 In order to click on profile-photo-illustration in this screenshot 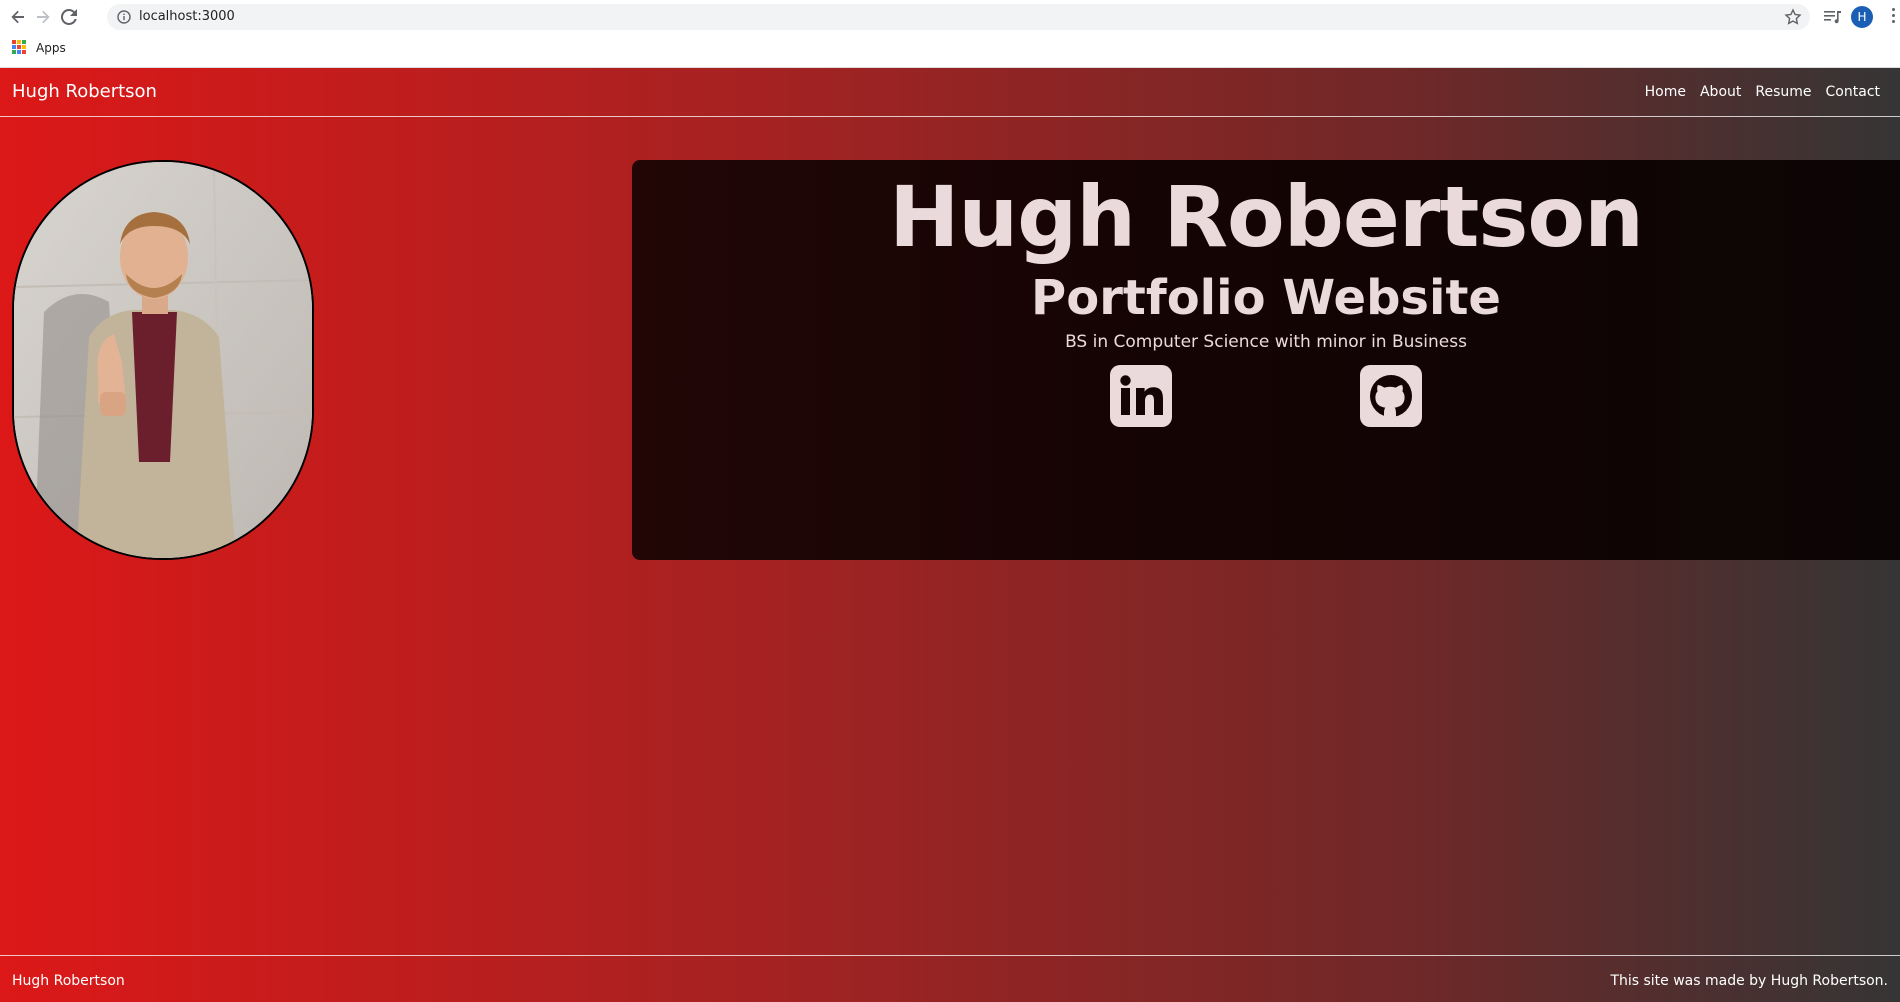, I will do `click(163, 360)`.